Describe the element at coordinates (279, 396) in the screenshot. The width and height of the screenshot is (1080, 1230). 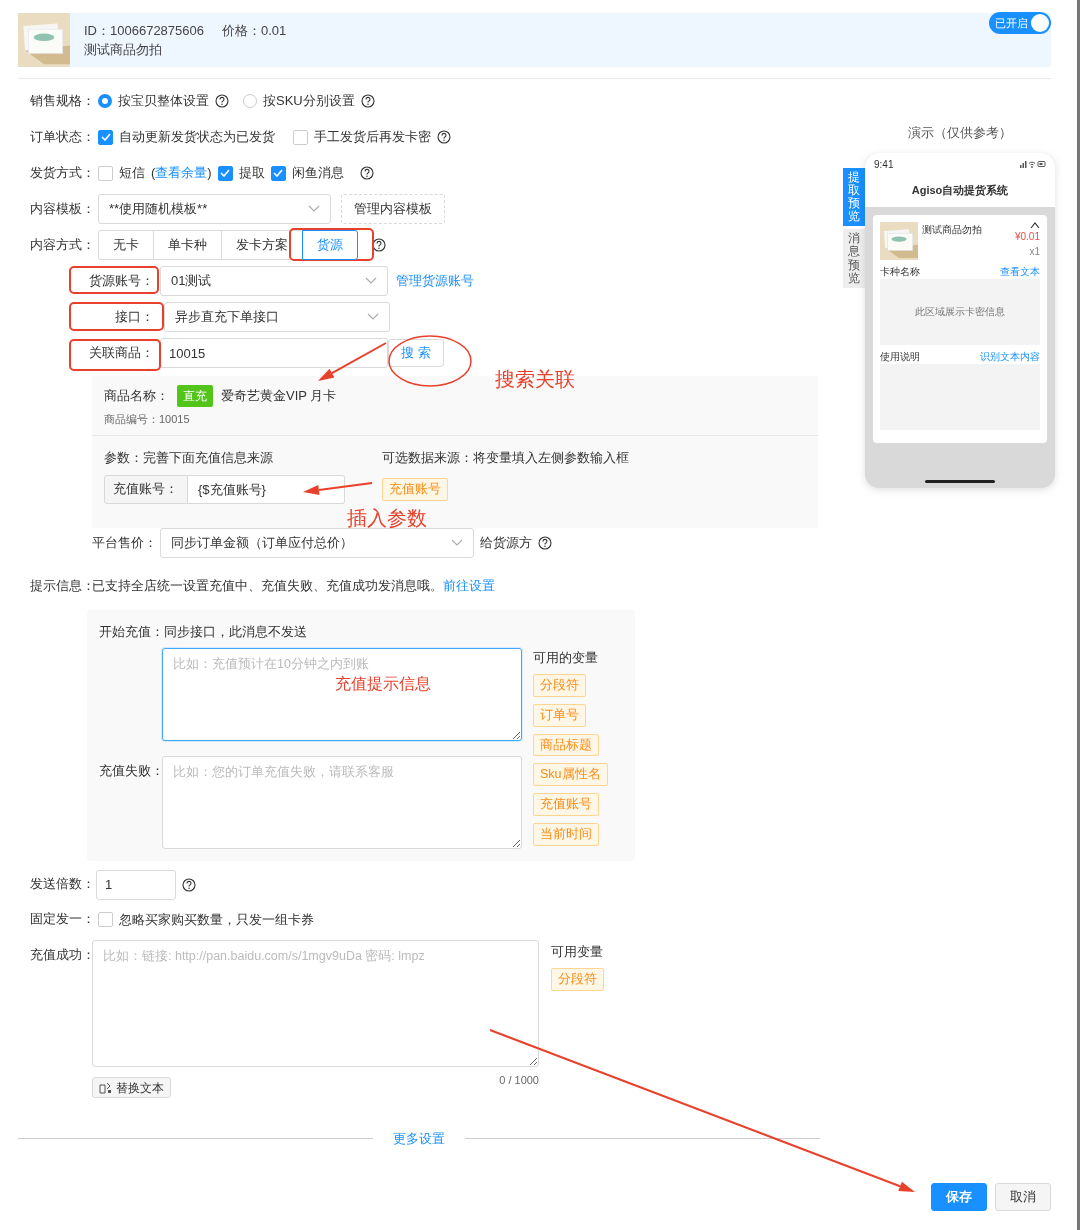
I see `product-name: 爱奇艺黄金VIP 月卡` at that location.